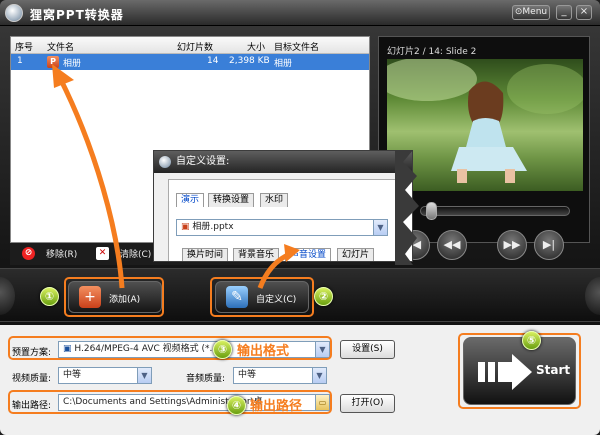  What do you see at coordinates (91, 182) in the screenshot?
I see `arrow-to-file-list` at bounding box center [91, 182].